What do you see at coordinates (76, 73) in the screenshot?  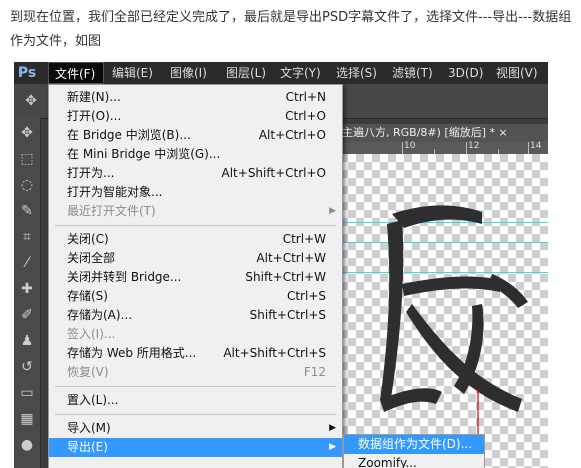 I see `menubar-item: 文件(F)` at bounding box center [76, 73].